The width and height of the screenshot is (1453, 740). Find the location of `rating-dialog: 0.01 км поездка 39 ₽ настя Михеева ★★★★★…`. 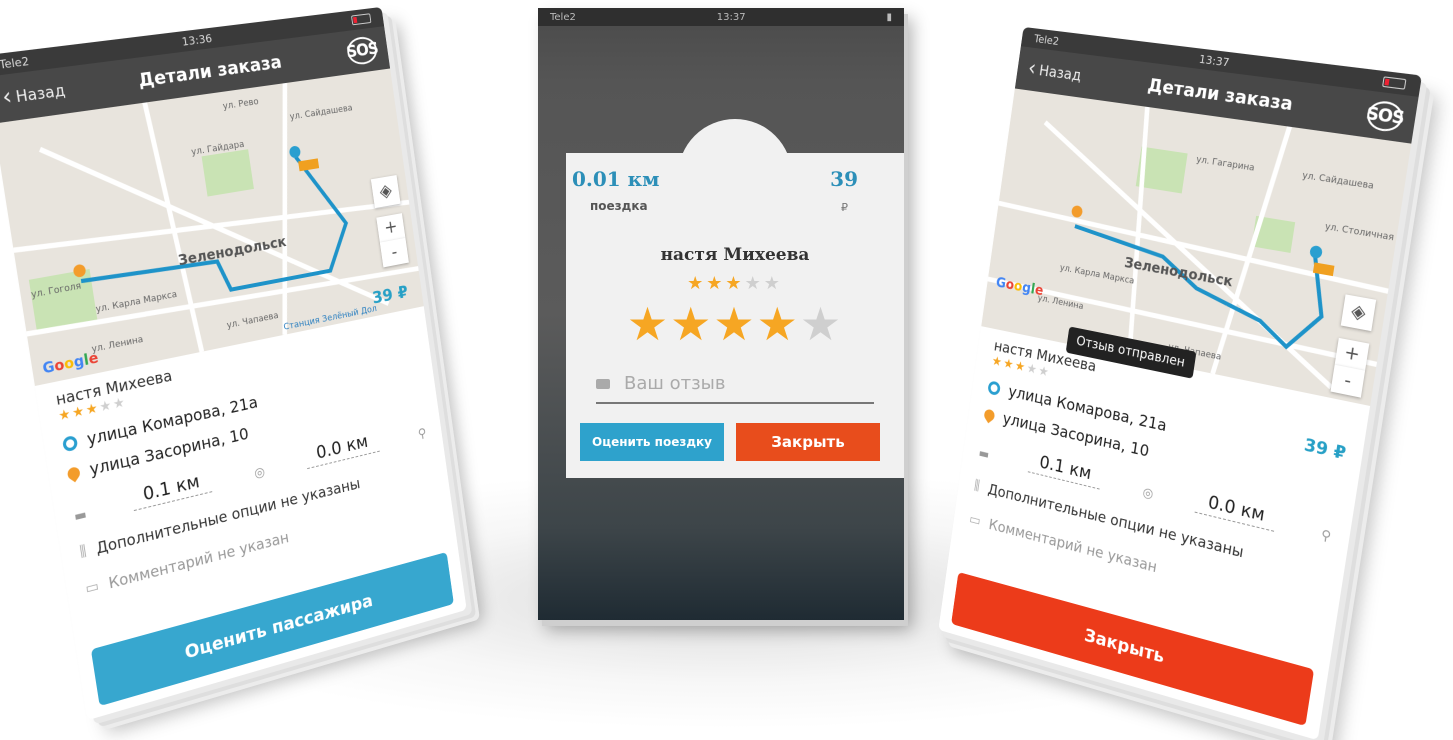

rating-dialog: 0.01 км поездка 39 ₽ настя Михеева ★★★★★… is located at coordinates (735, 298).